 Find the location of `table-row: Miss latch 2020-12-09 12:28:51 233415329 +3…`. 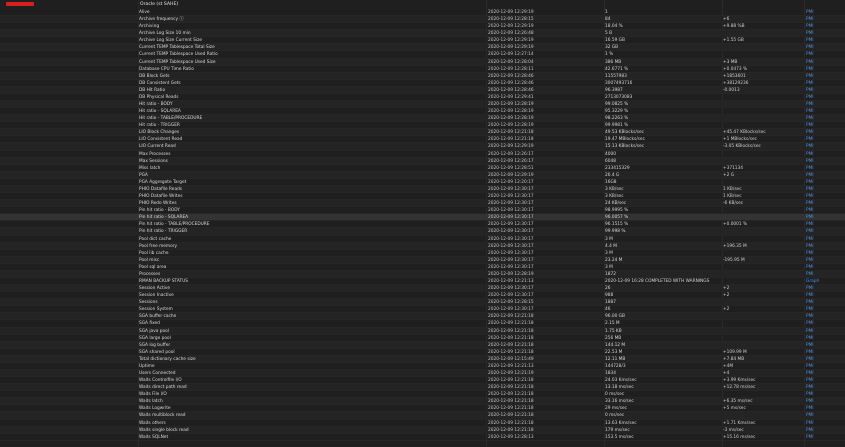

table-row: Miss latch 2020-12-09 12:28:51 233415329 +3… is located at coordinates (422, 168).